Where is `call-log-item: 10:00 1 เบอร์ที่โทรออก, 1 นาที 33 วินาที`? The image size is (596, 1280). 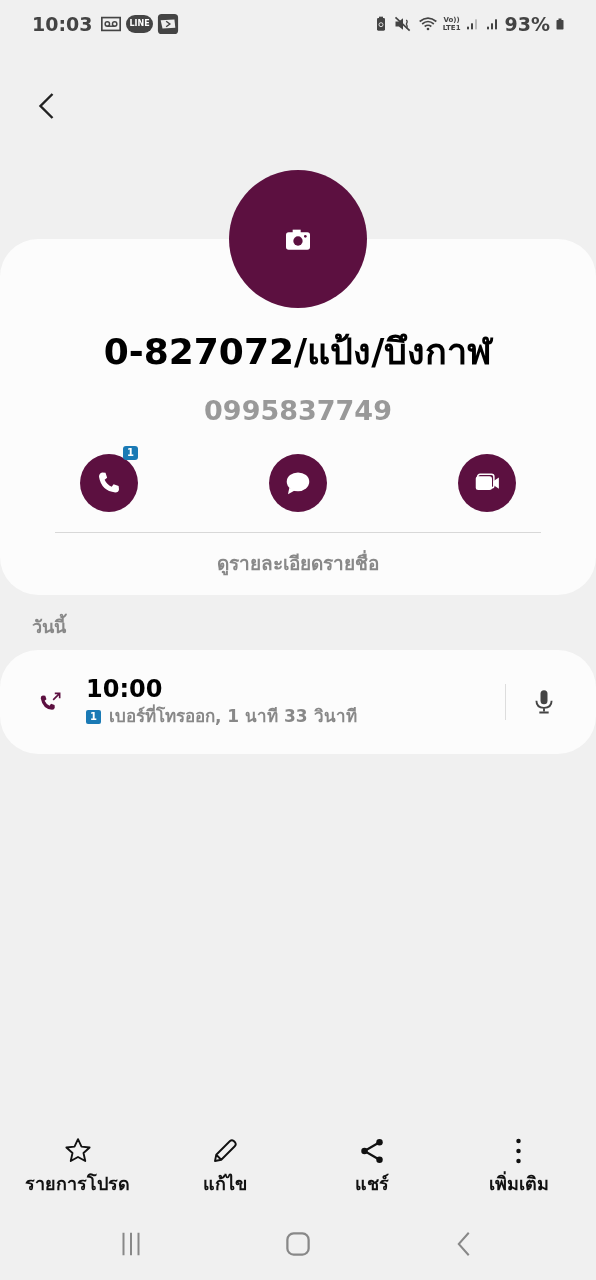 call-log-item: 10:00 1 เบอร์ที่โทรออก, 1 นาที 33 วินาที is located at coordinates (298, 702).